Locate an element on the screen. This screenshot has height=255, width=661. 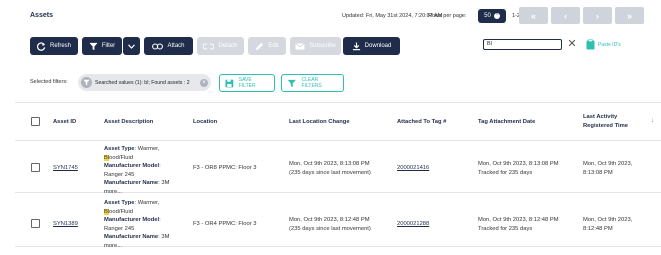
sort-arrow-icon: ↓ is located at coordinates (653, 120).